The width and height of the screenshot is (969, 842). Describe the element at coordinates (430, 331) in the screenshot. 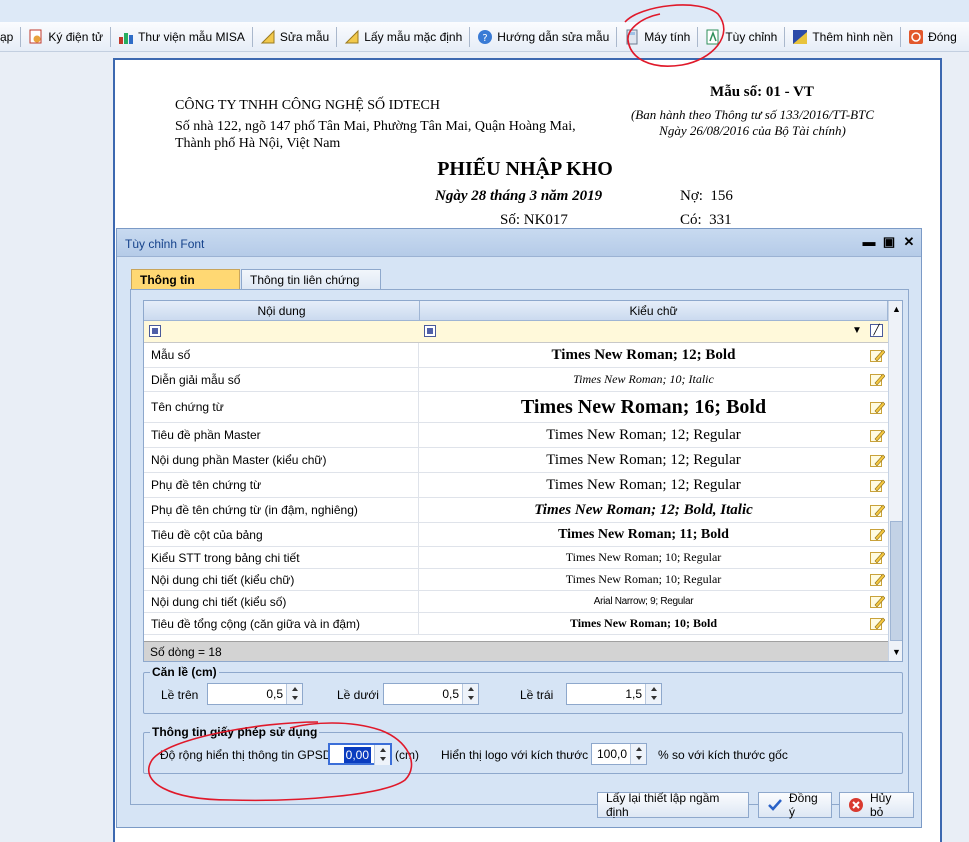

I see `filter-font-icon` at that location.